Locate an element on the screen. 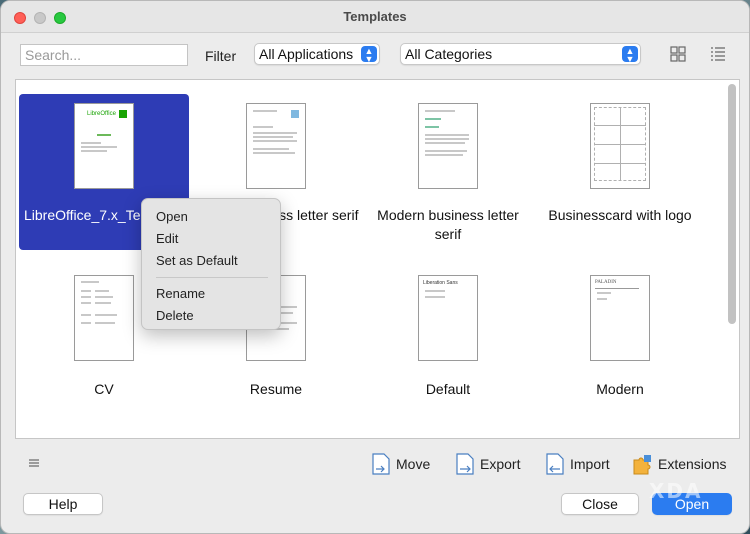 Image resolution: width=750 pixels, height=534 pixels. filter-label: Filter is located at coordinates (221, 56).